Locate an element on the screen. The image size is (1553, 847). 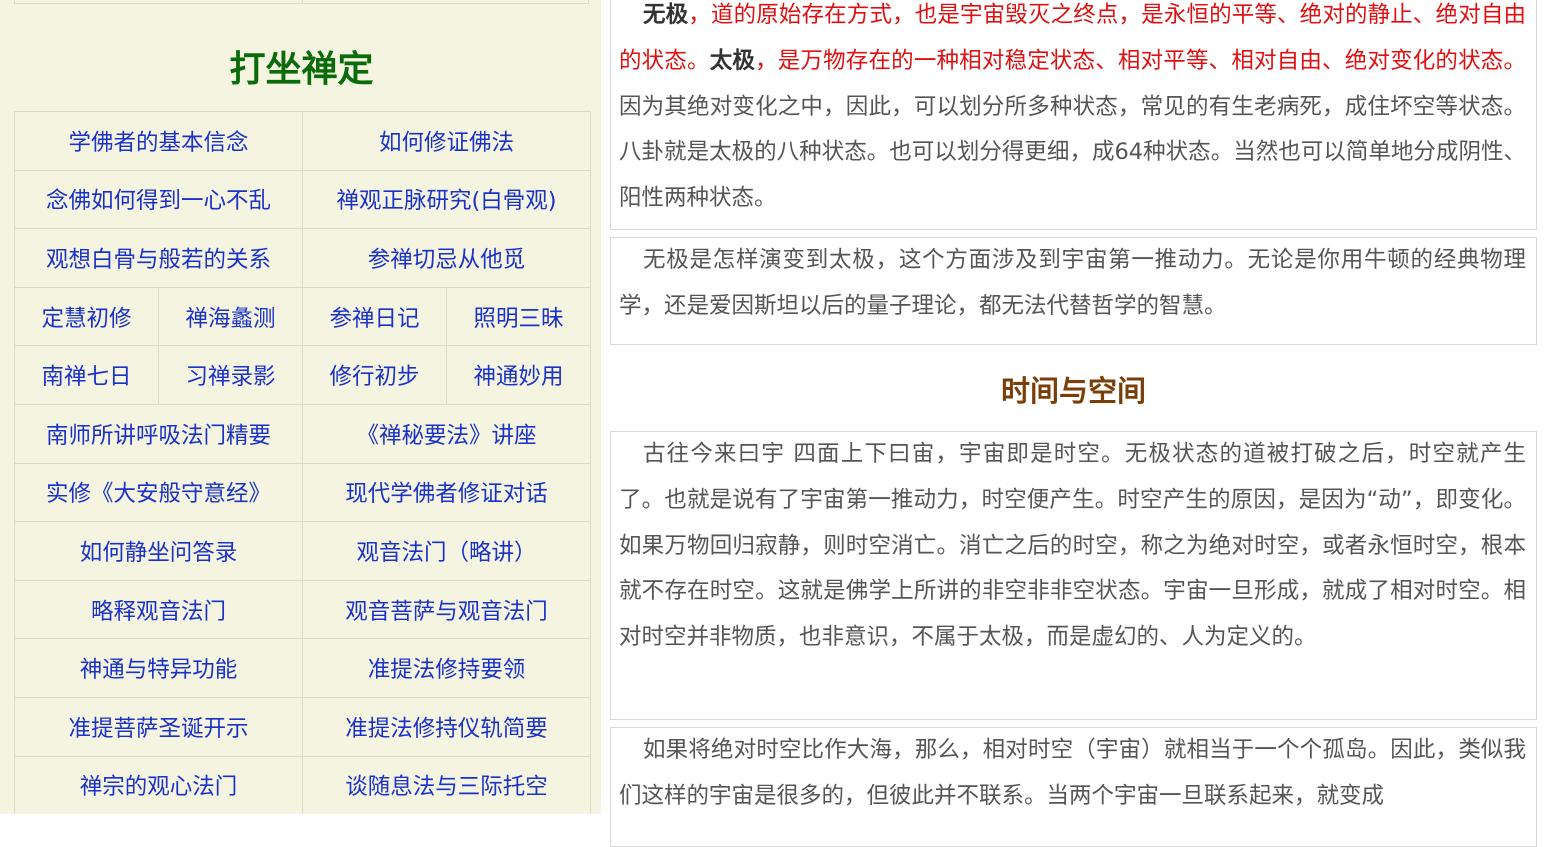
links-row: 禅宗的观心法门 谈随息法与三际托空 is located at coordinates (302, 784).